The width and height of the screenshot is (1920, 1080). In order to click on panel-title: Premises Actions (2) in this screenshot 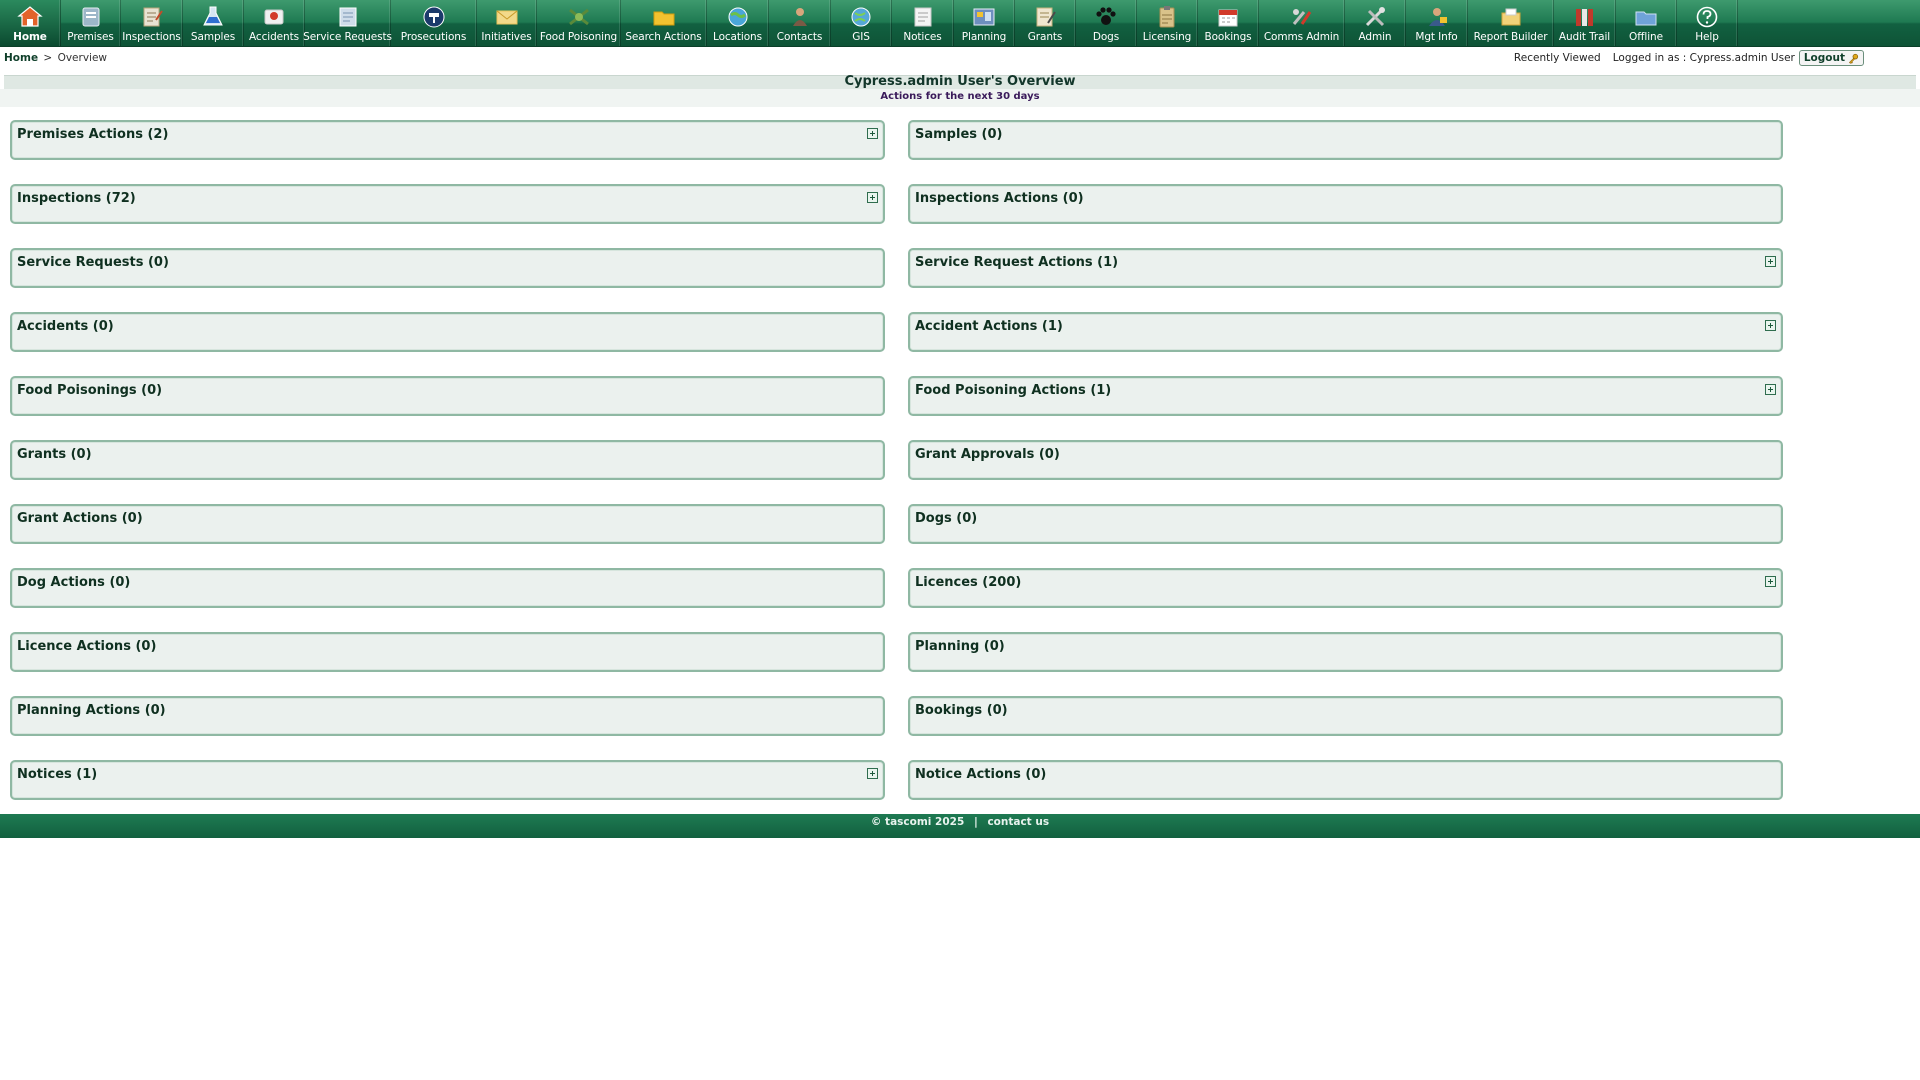, I will do `click(92, 134)`.